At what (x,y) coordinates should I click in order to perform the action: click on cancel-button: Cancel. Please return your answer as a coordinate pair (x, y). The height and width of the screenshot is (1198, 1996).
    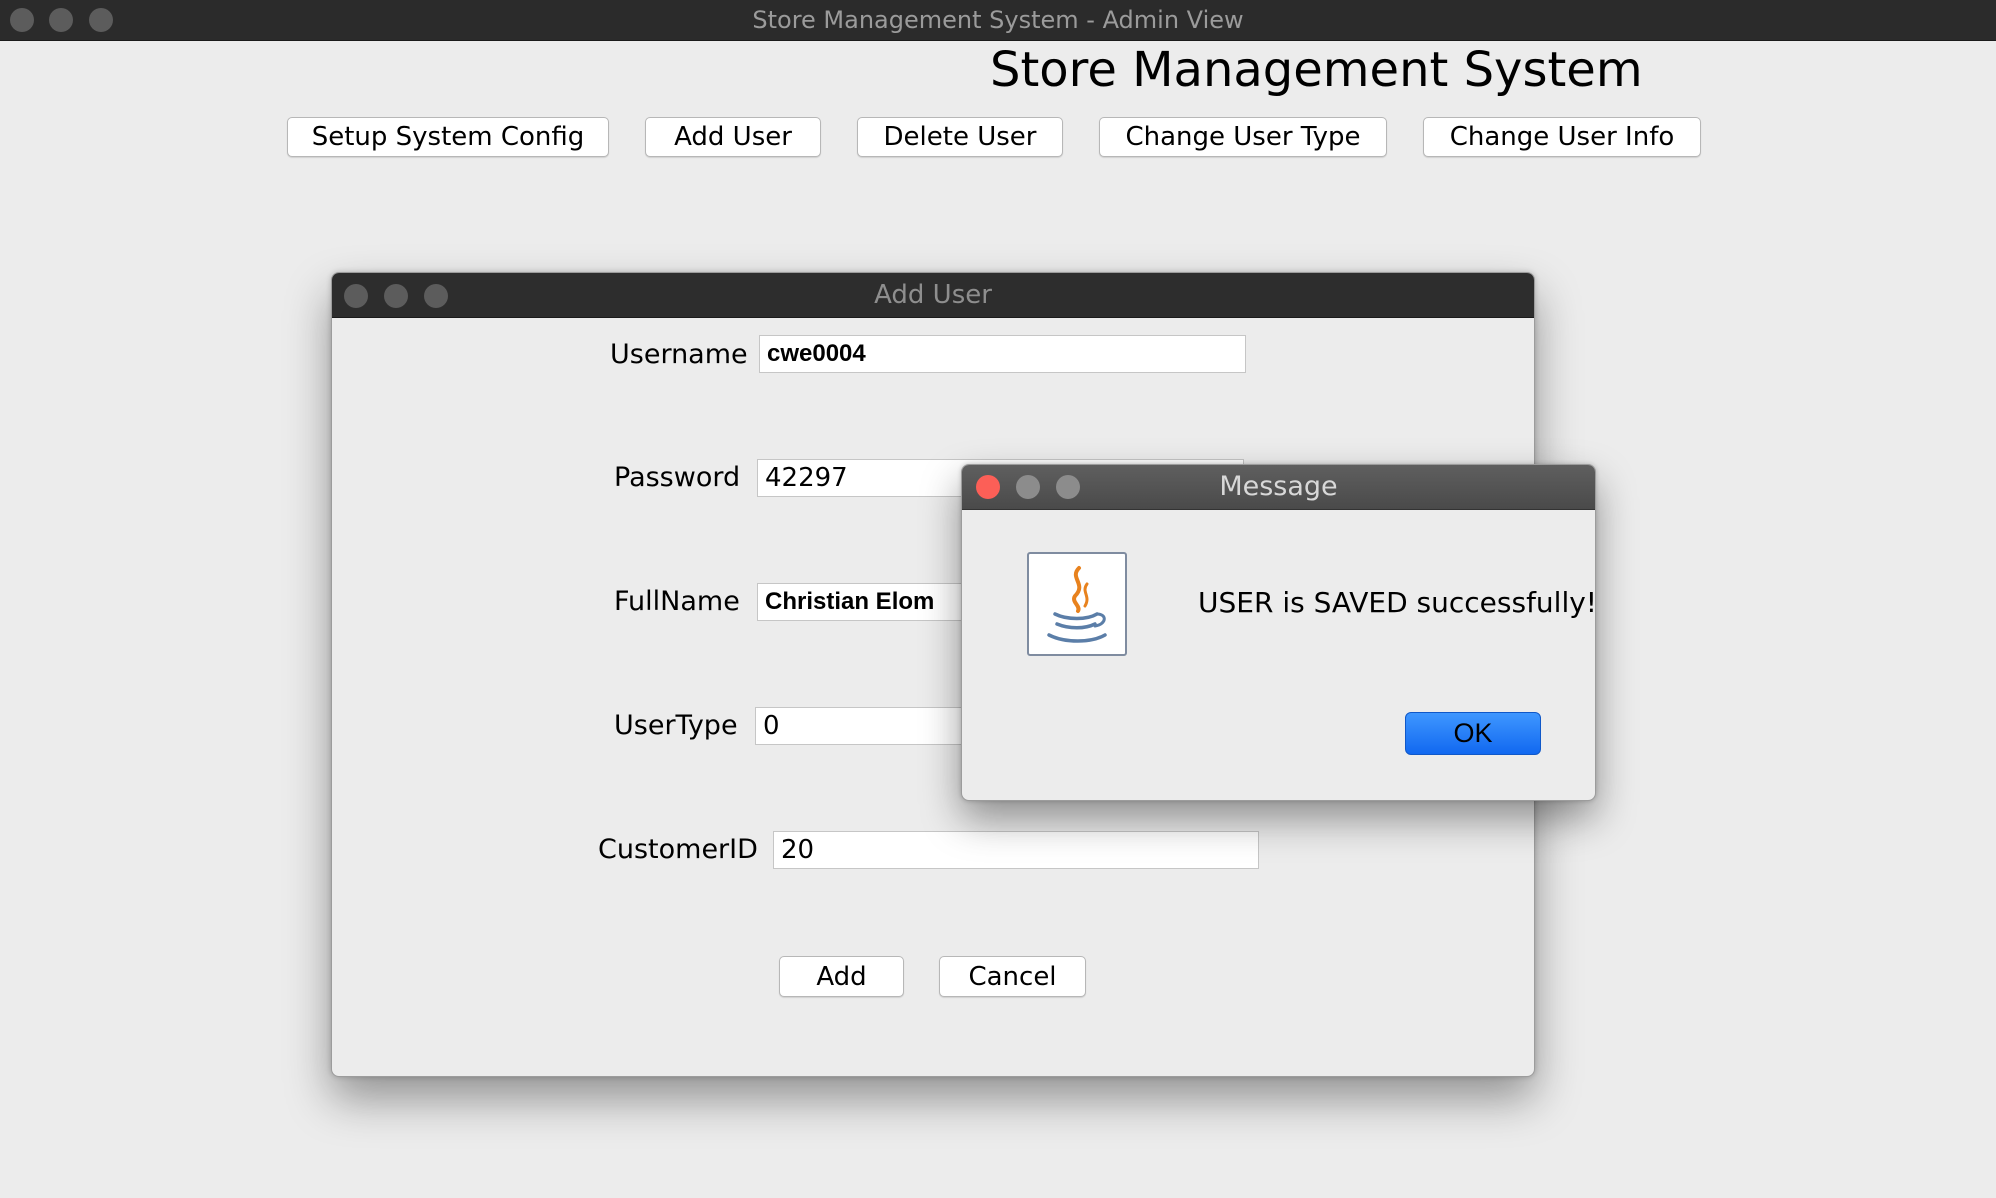
    Looking at the image, I should click on (1012, 976).